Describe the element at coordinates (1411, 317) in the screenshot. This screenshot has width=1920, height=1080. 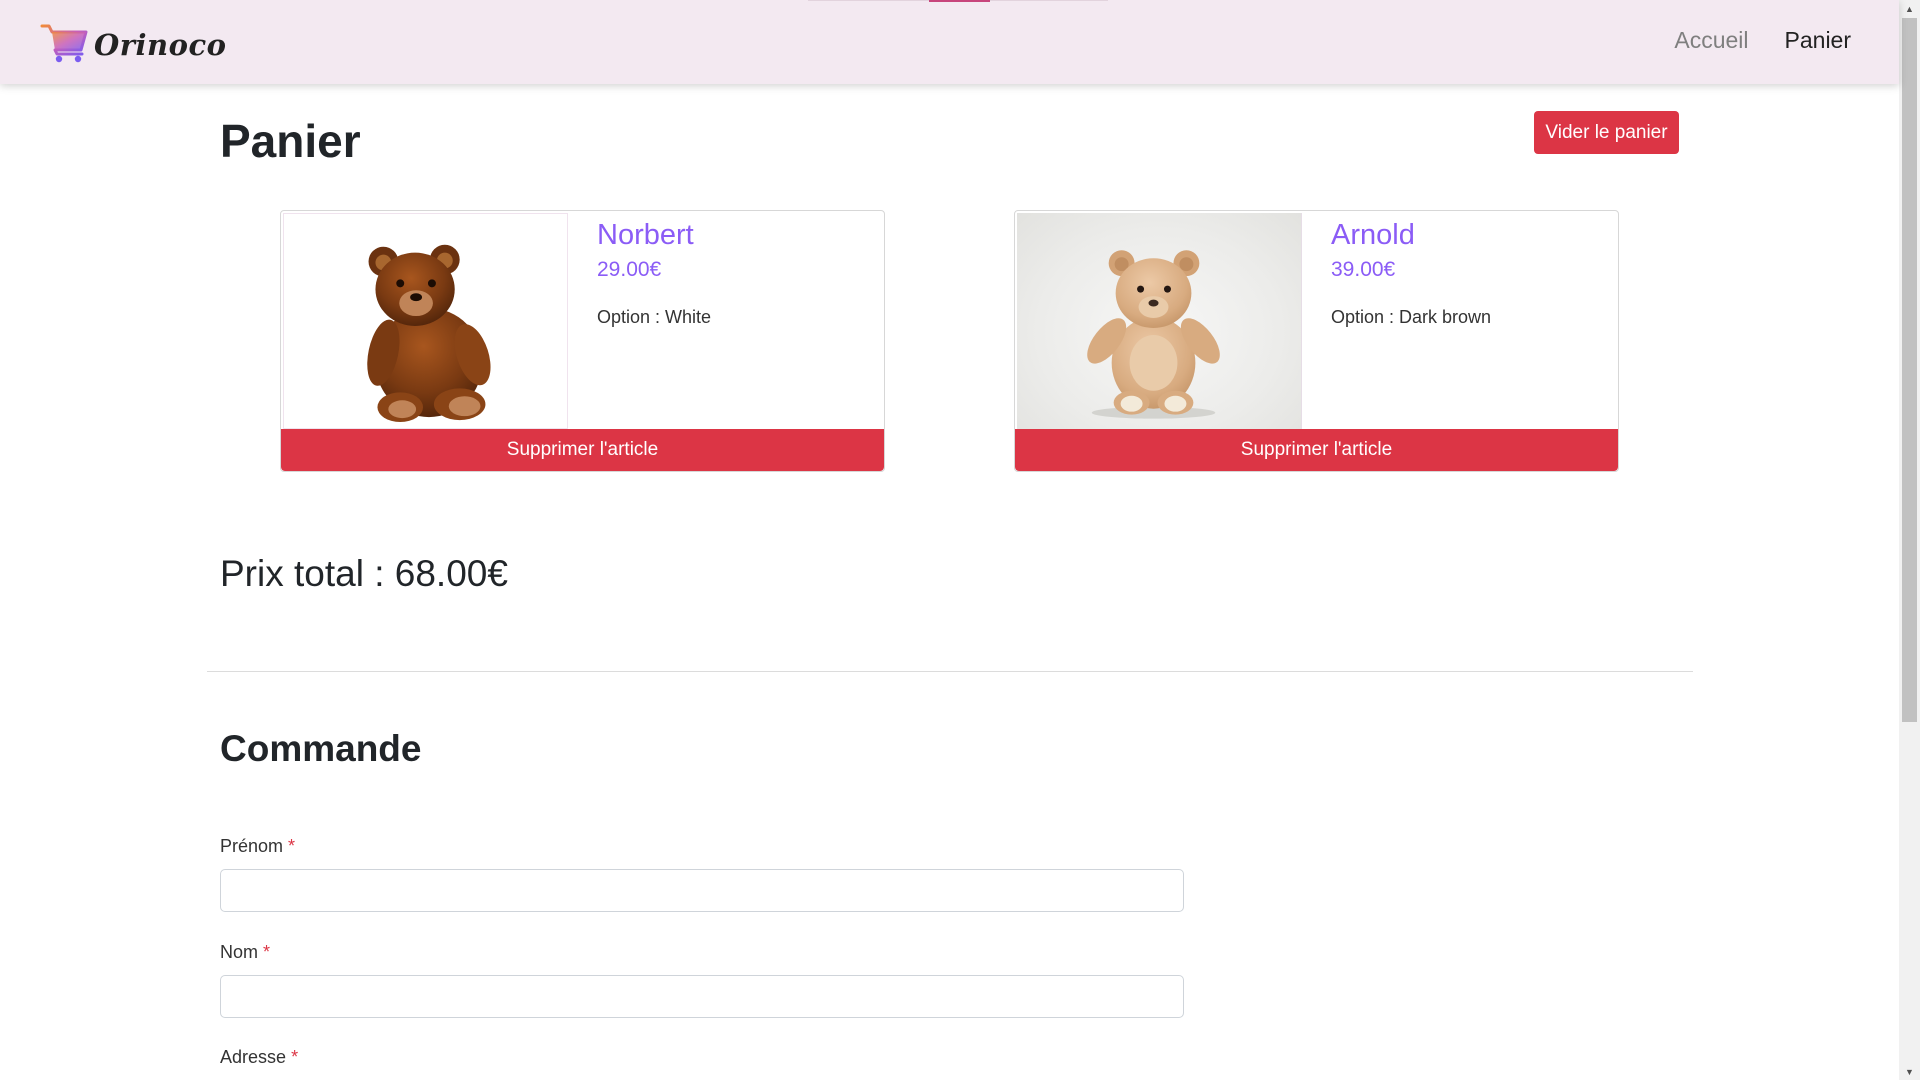
I see `product-option: Option : Dark brown` at that location.